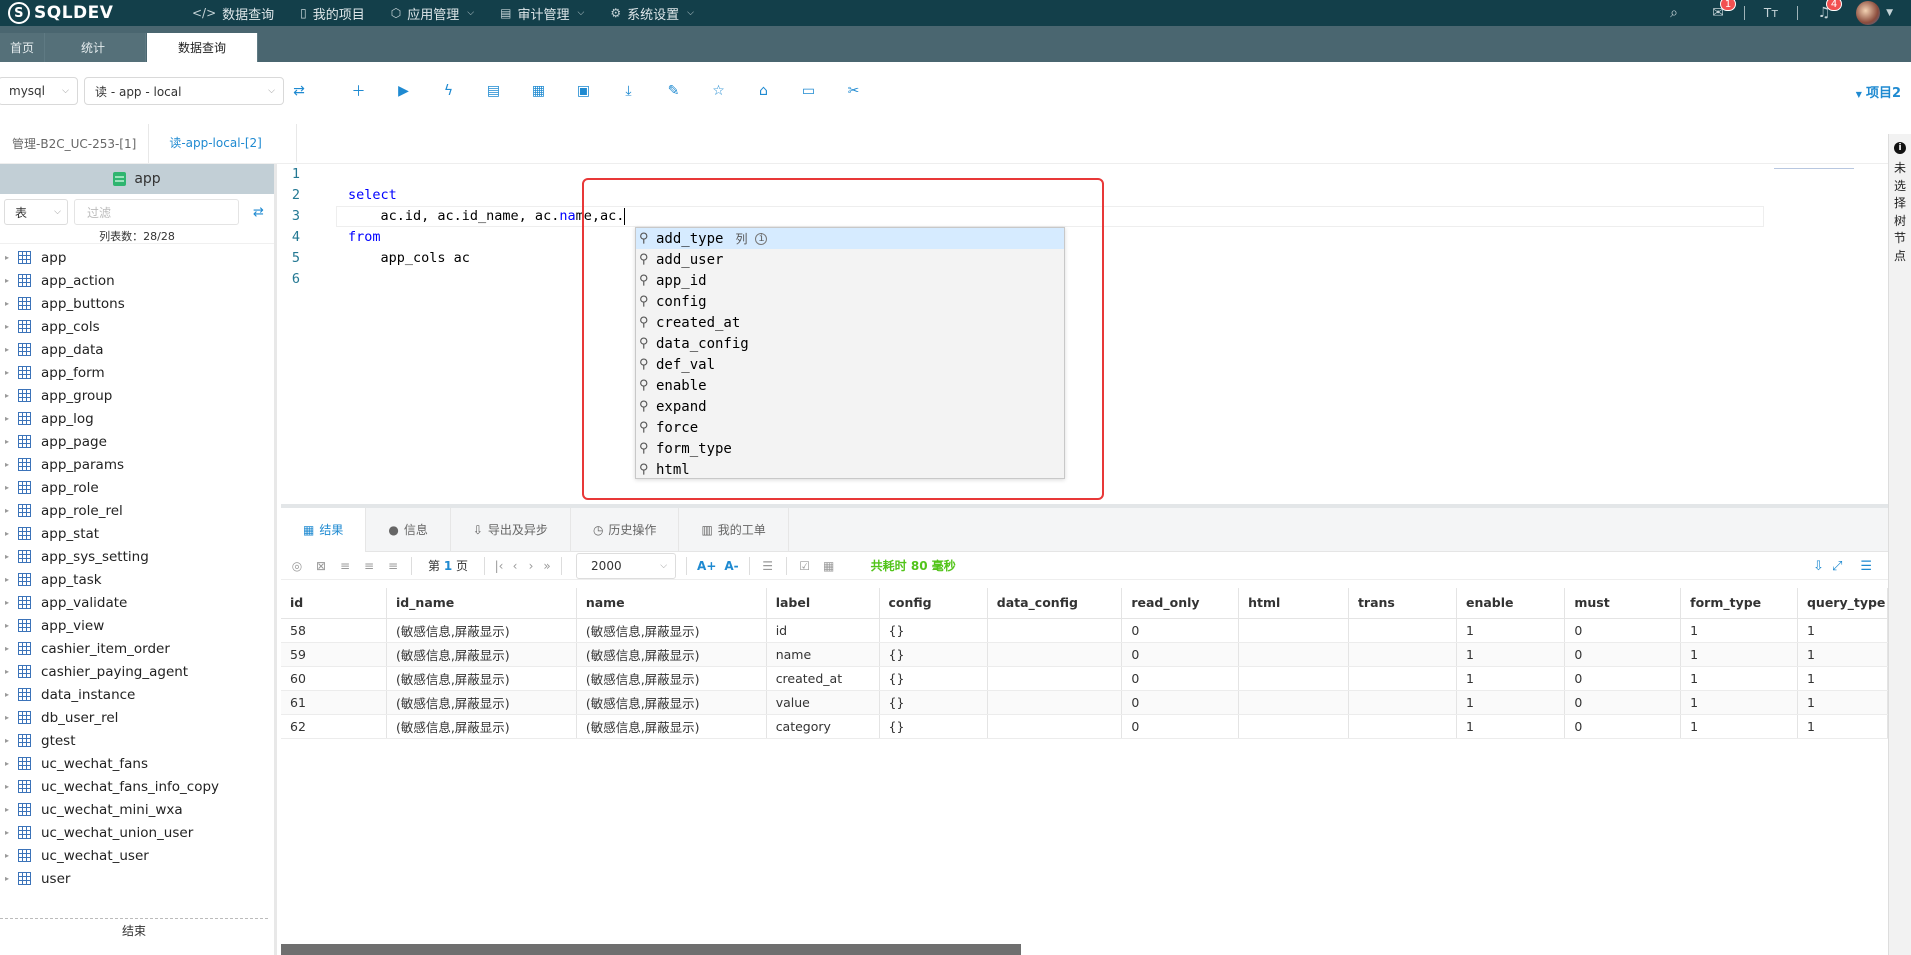 This screenshot has height=955, width=1911. What do you see at coordinates (137, 786) in the screenshot?
I see `table-item: ▸ uc_wechat_fans_info_copy` at bounding box center [137, 786].